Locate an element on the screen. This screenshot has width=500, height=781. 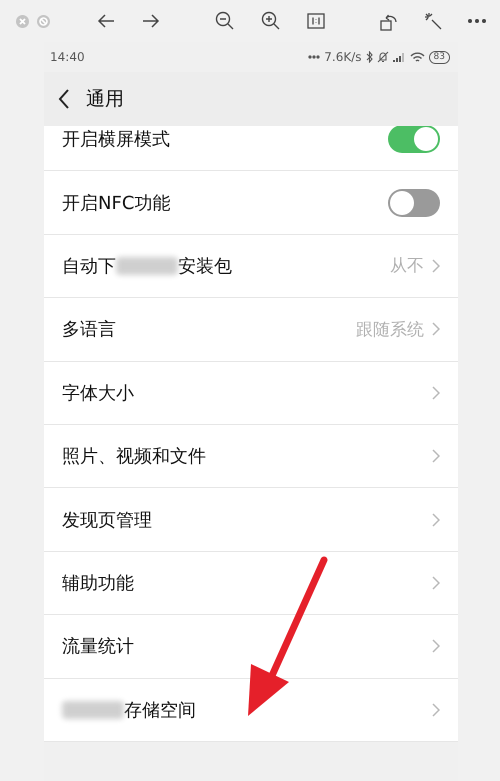
signal-icon is located at coordinates (399, 57).